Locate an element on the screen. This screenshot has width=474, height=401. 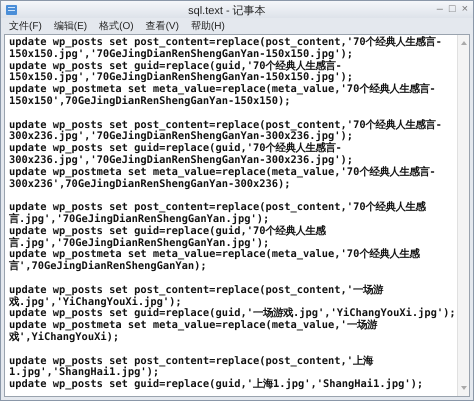
code-line: 1.jpg','ShangHai1.jpg'); is located at coordinates (84, 372).